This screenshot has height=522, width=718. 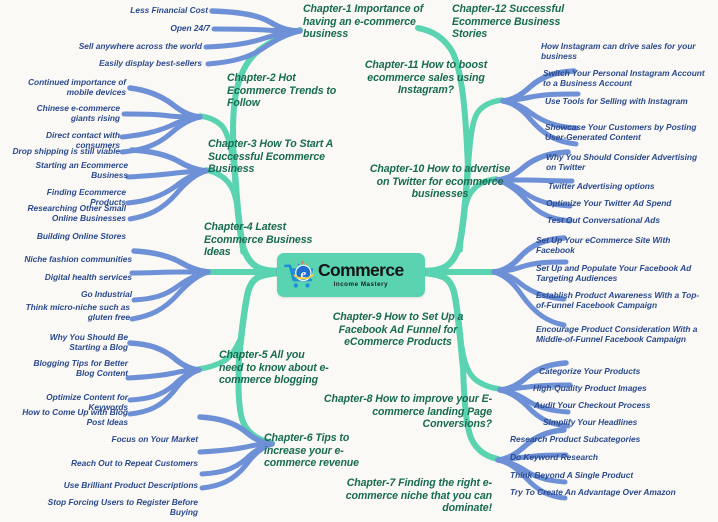 What do you see at coordinates (629, 220) in the screenshot?
I see `leaf-ch10-4: Test Out Conversational Ads` at bounding box center [629, 220].